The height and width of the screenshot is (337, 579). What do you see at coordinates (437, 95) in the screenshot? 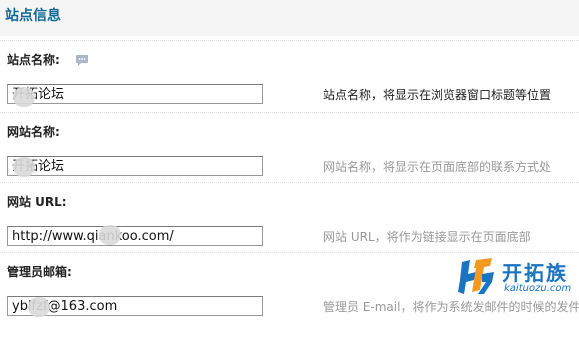
I see `site-name-hint: 站点名称，将显示在浏览器窗口标题等位置` at bounding box center [437, 95].